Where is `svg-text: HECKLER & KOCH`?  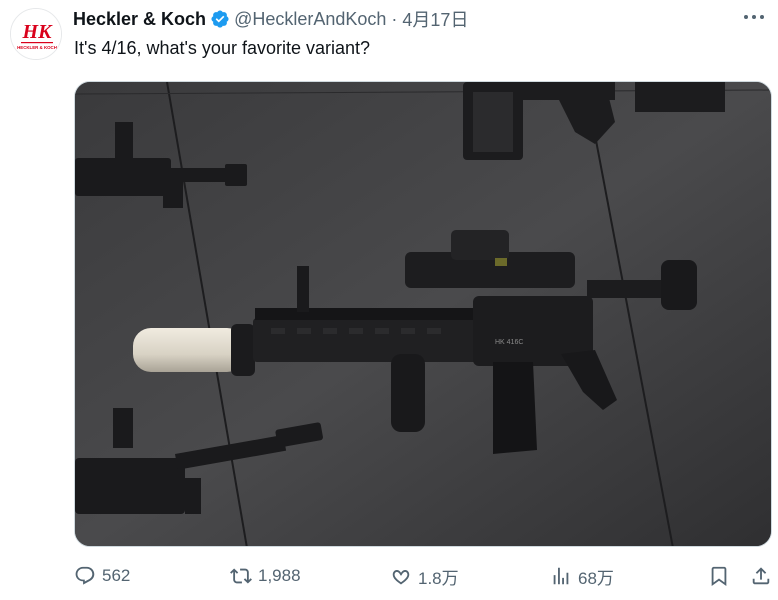
svg-text: HECKLER & KOCH is located at coordinates (37, 47).